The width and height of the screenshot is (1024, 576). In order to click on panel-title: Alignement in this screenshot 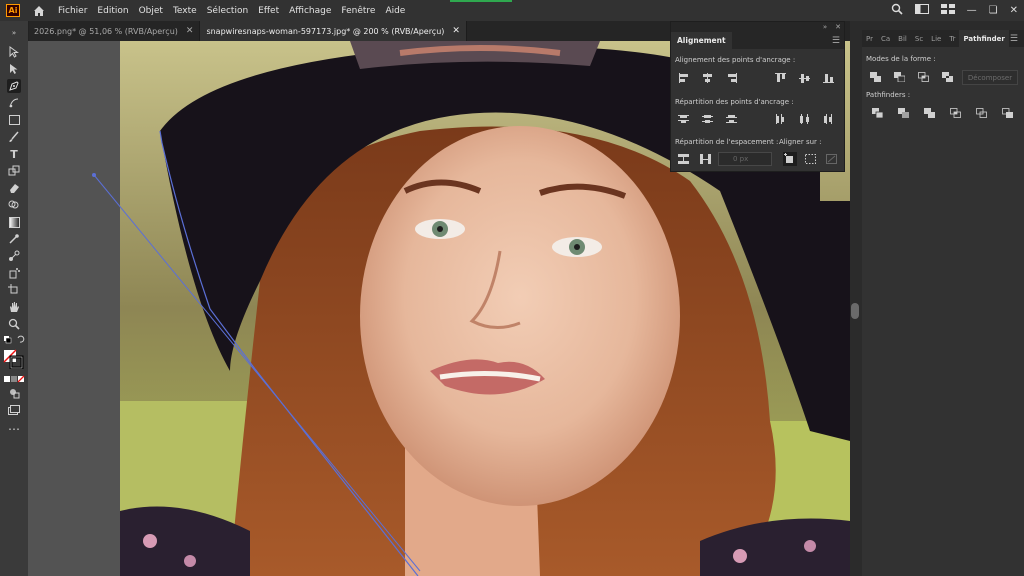, I will do `click(701, 40)`.